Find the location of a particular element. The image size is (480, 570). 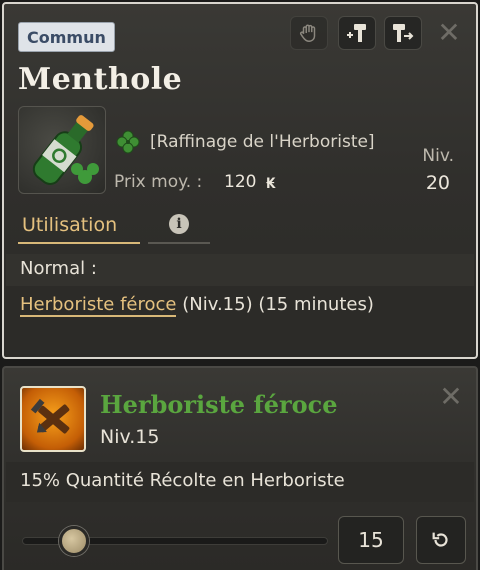

buff-link: Herboriste féroce is located at coordinates (98, 305).